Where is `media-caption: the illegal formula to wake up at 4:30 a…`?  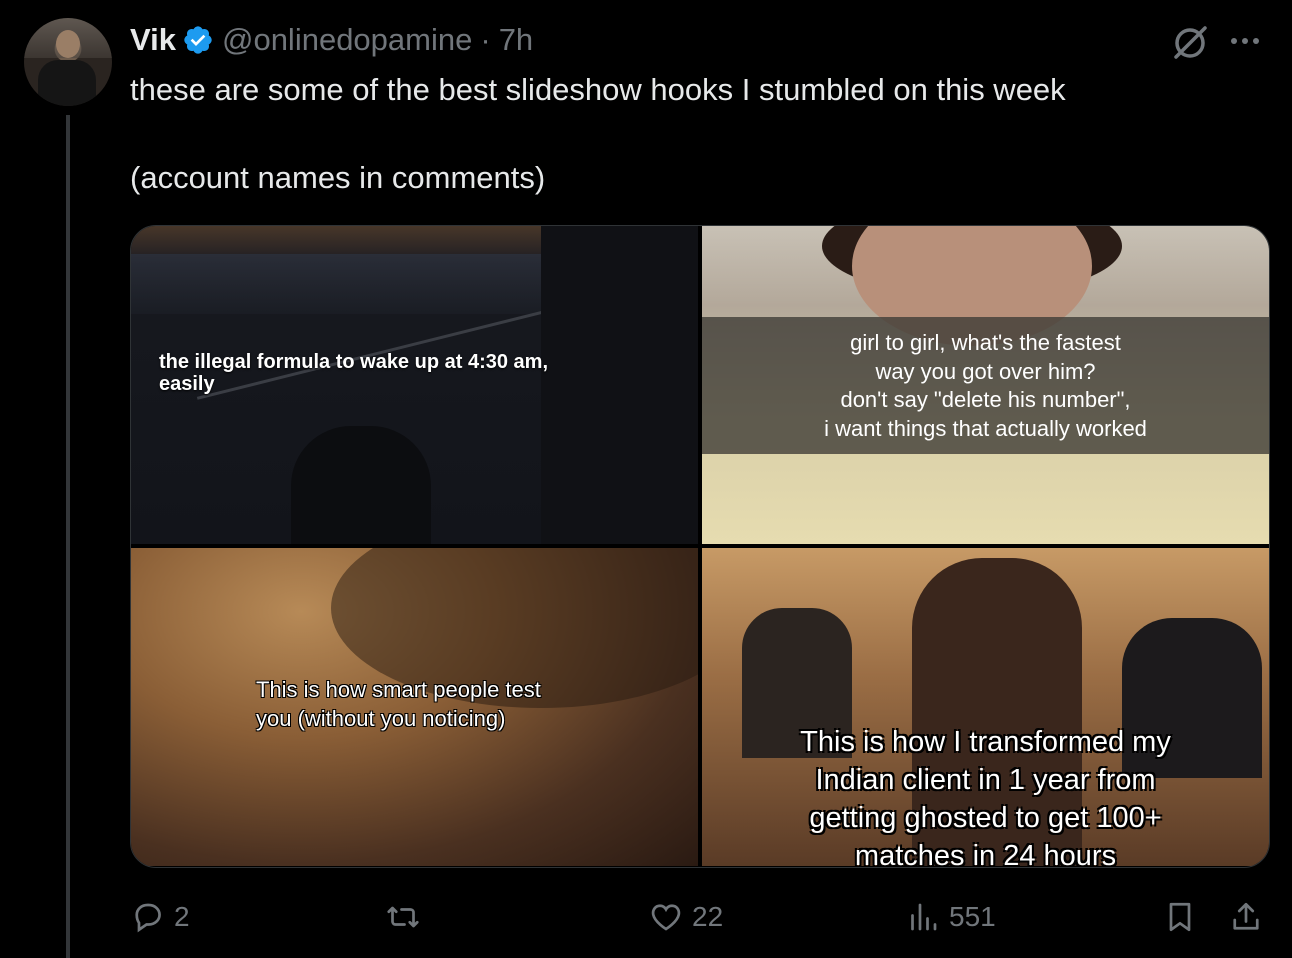
media-caption: the illegal formula to wake up at 4:30 a… is located at coordinates (353, 373).